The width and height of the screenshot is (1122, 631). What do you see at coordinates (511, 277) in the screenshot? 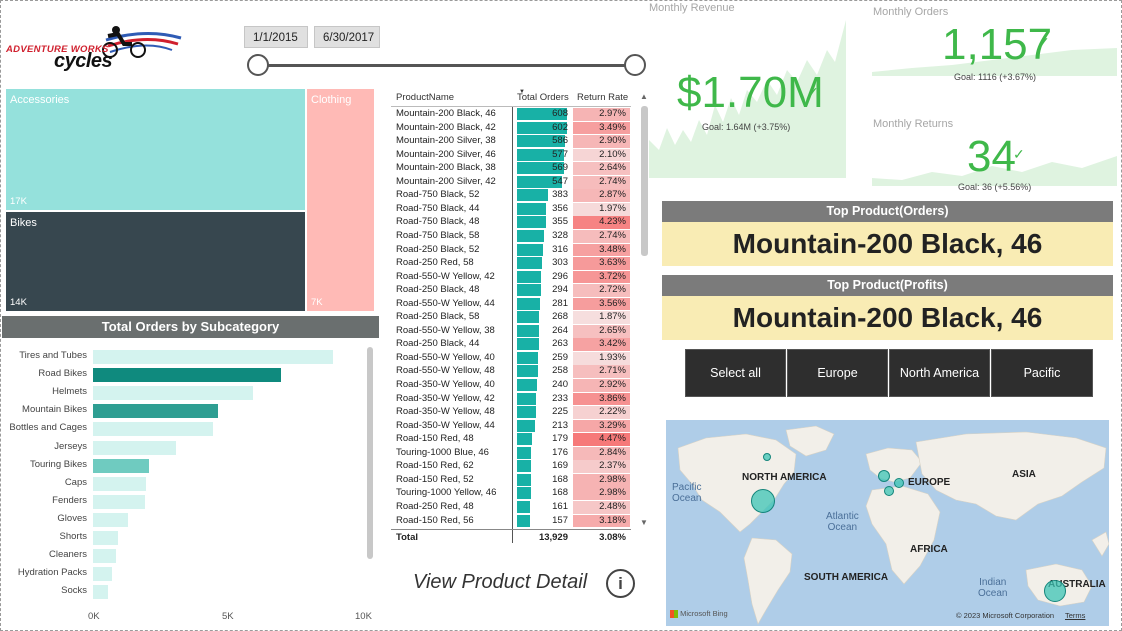
I see `table-row: Road-550-W Yellow, 42 296 3.72%` at bounding box center [511, 277].